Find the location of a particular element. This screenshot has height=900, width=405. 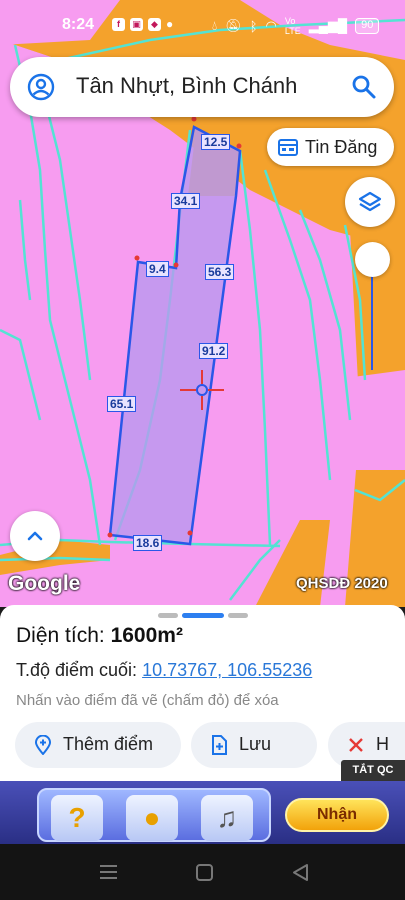

measurement-label: 18.6 is located at coordinates (148, 543).